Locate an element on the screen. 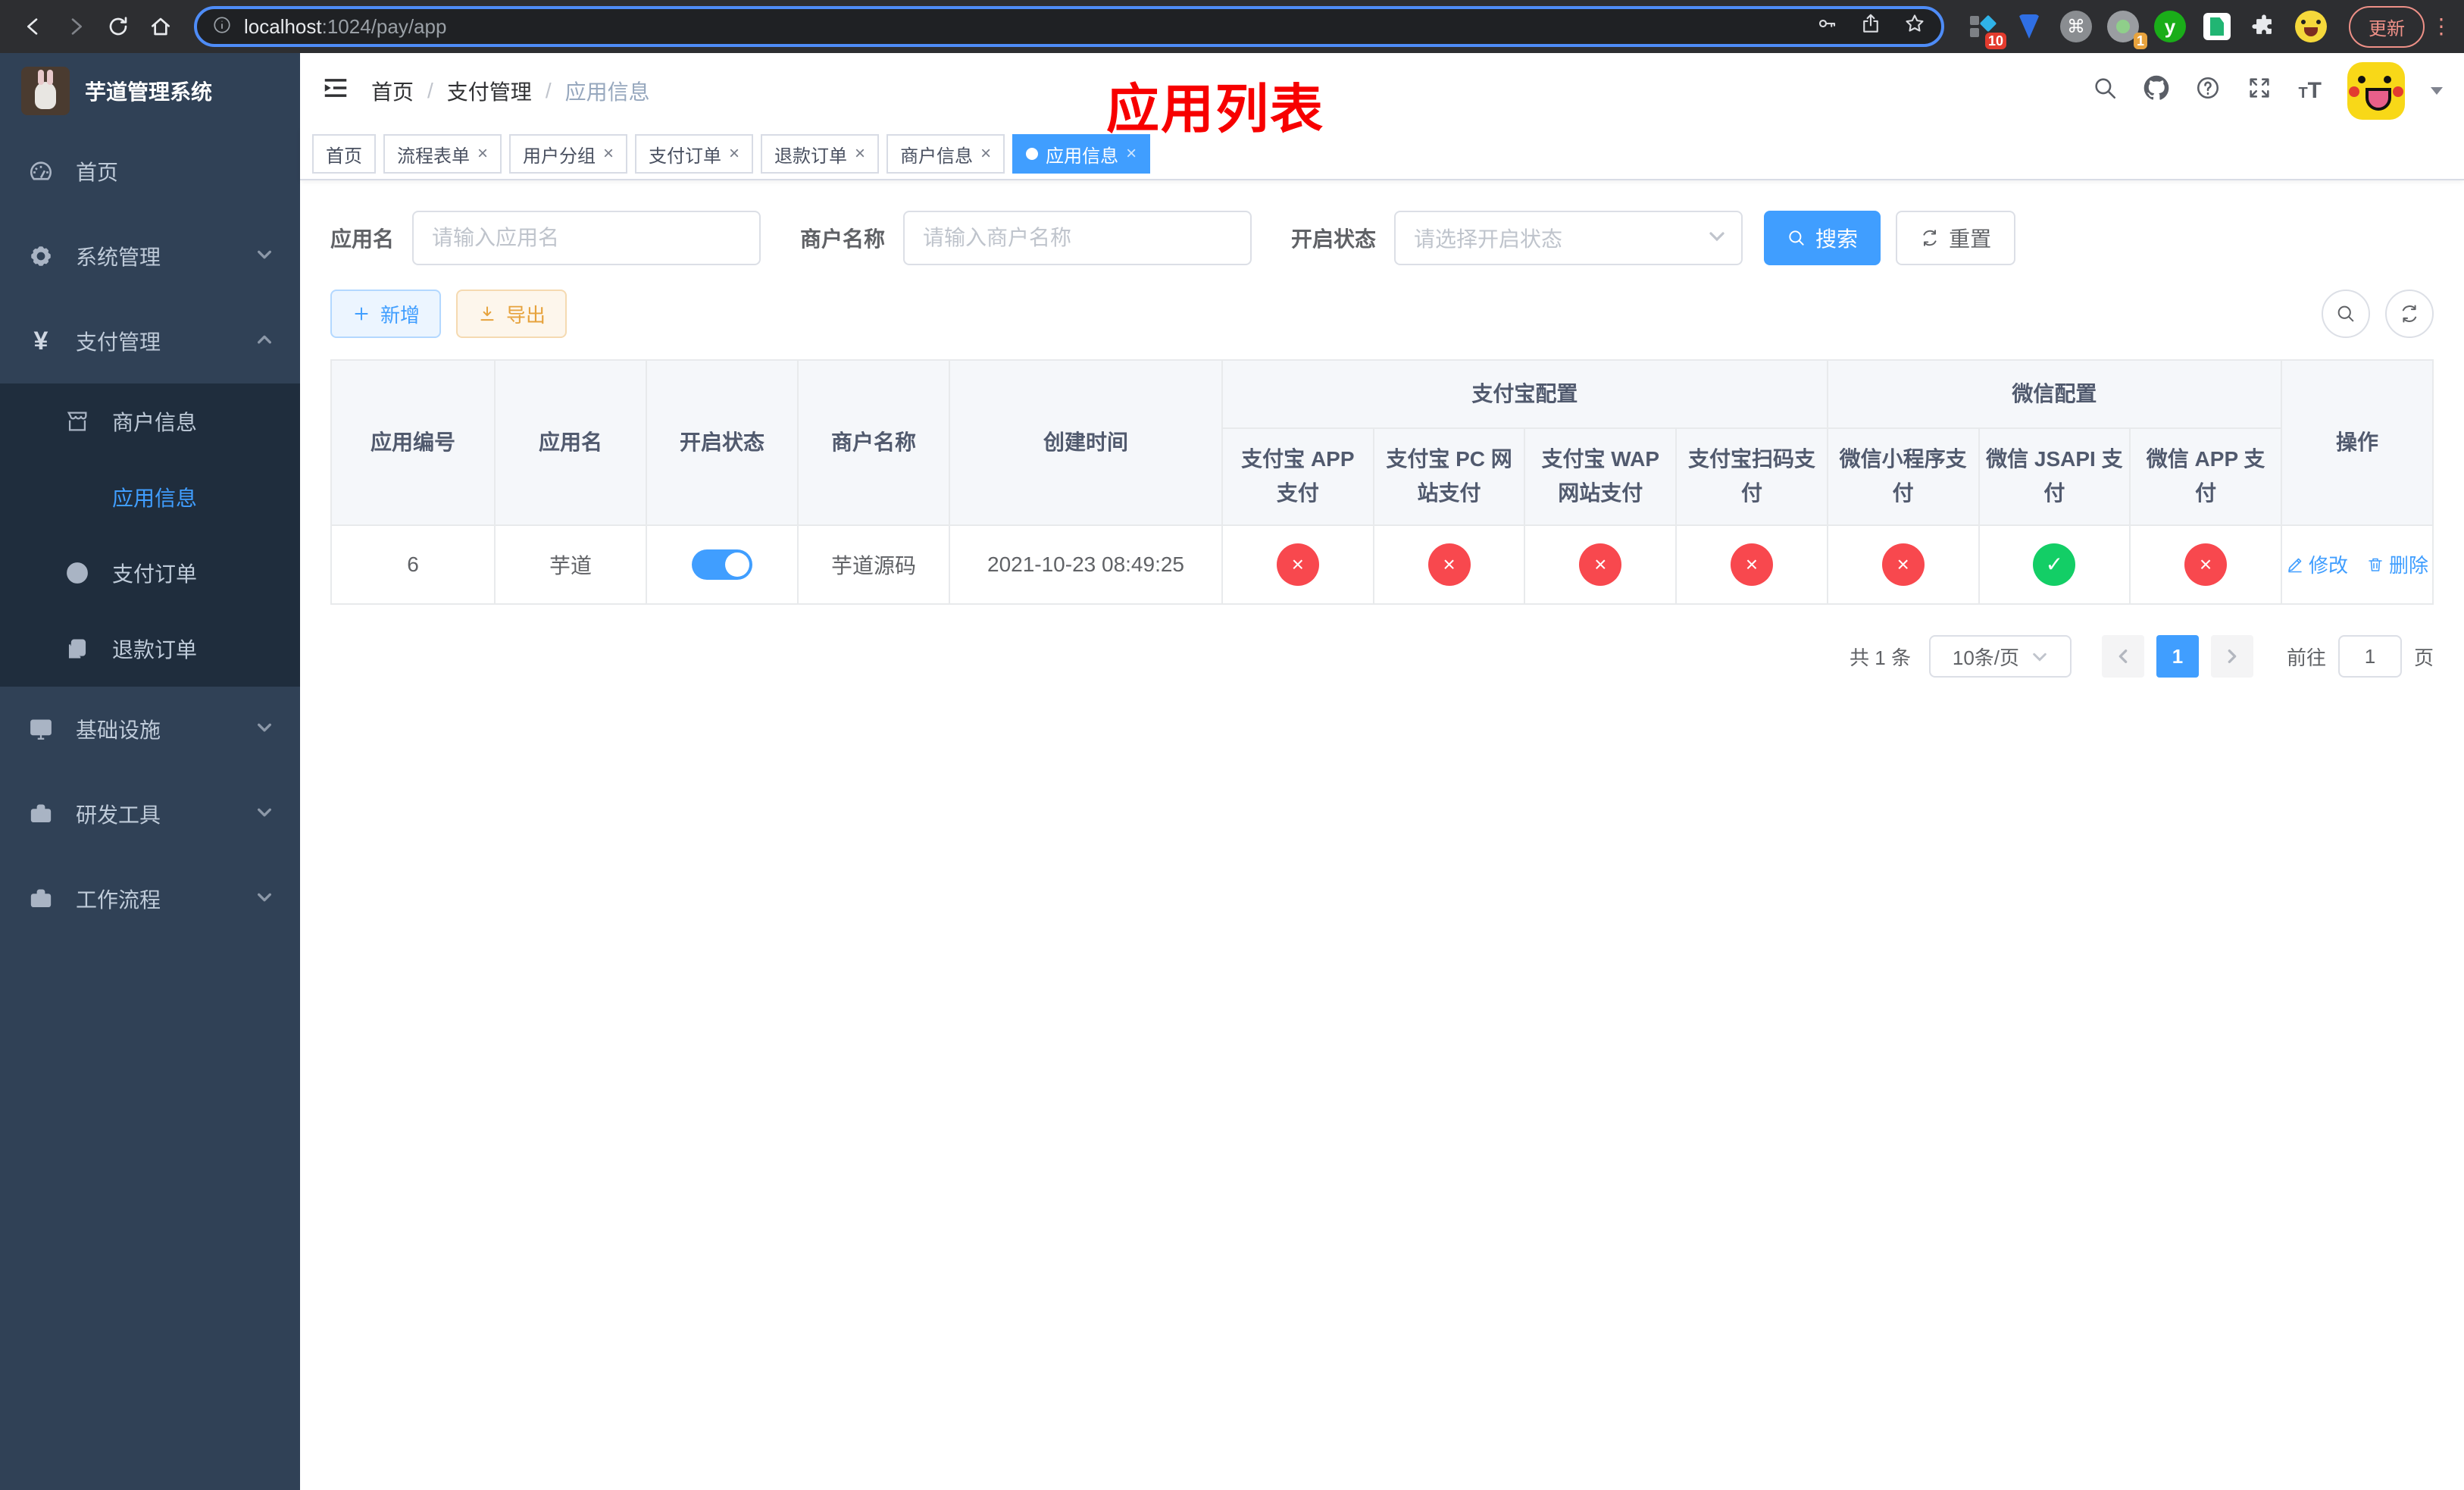 The height and width of the screenshot is (1490, 2464). tab-pay-orders: 支付订单 × is located at coordinates (694, 154).